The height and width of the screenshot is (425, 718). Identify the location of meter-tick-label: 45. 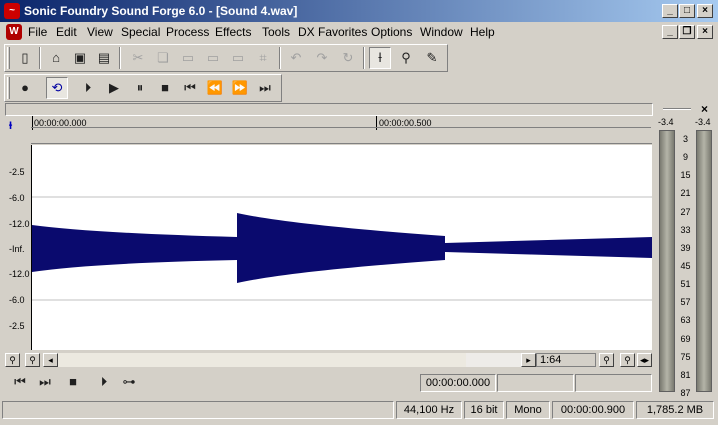
(685, 266).